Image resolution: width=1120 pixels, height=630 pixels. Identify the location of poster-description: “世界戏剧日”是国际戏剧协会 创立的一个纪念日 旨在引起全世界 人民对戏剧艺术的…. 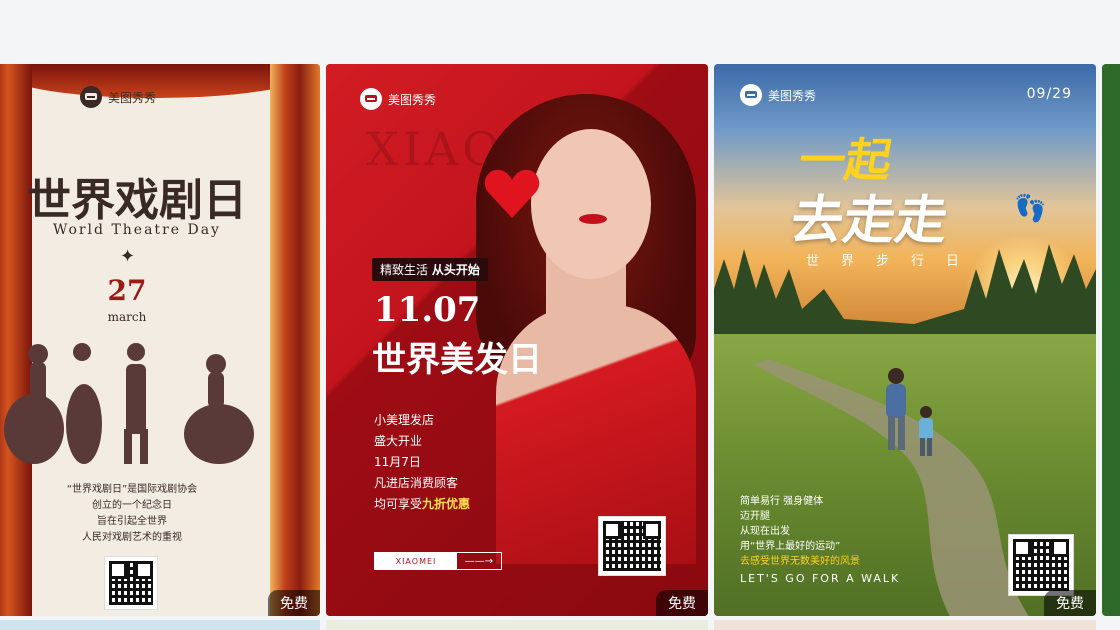
(132, 514).